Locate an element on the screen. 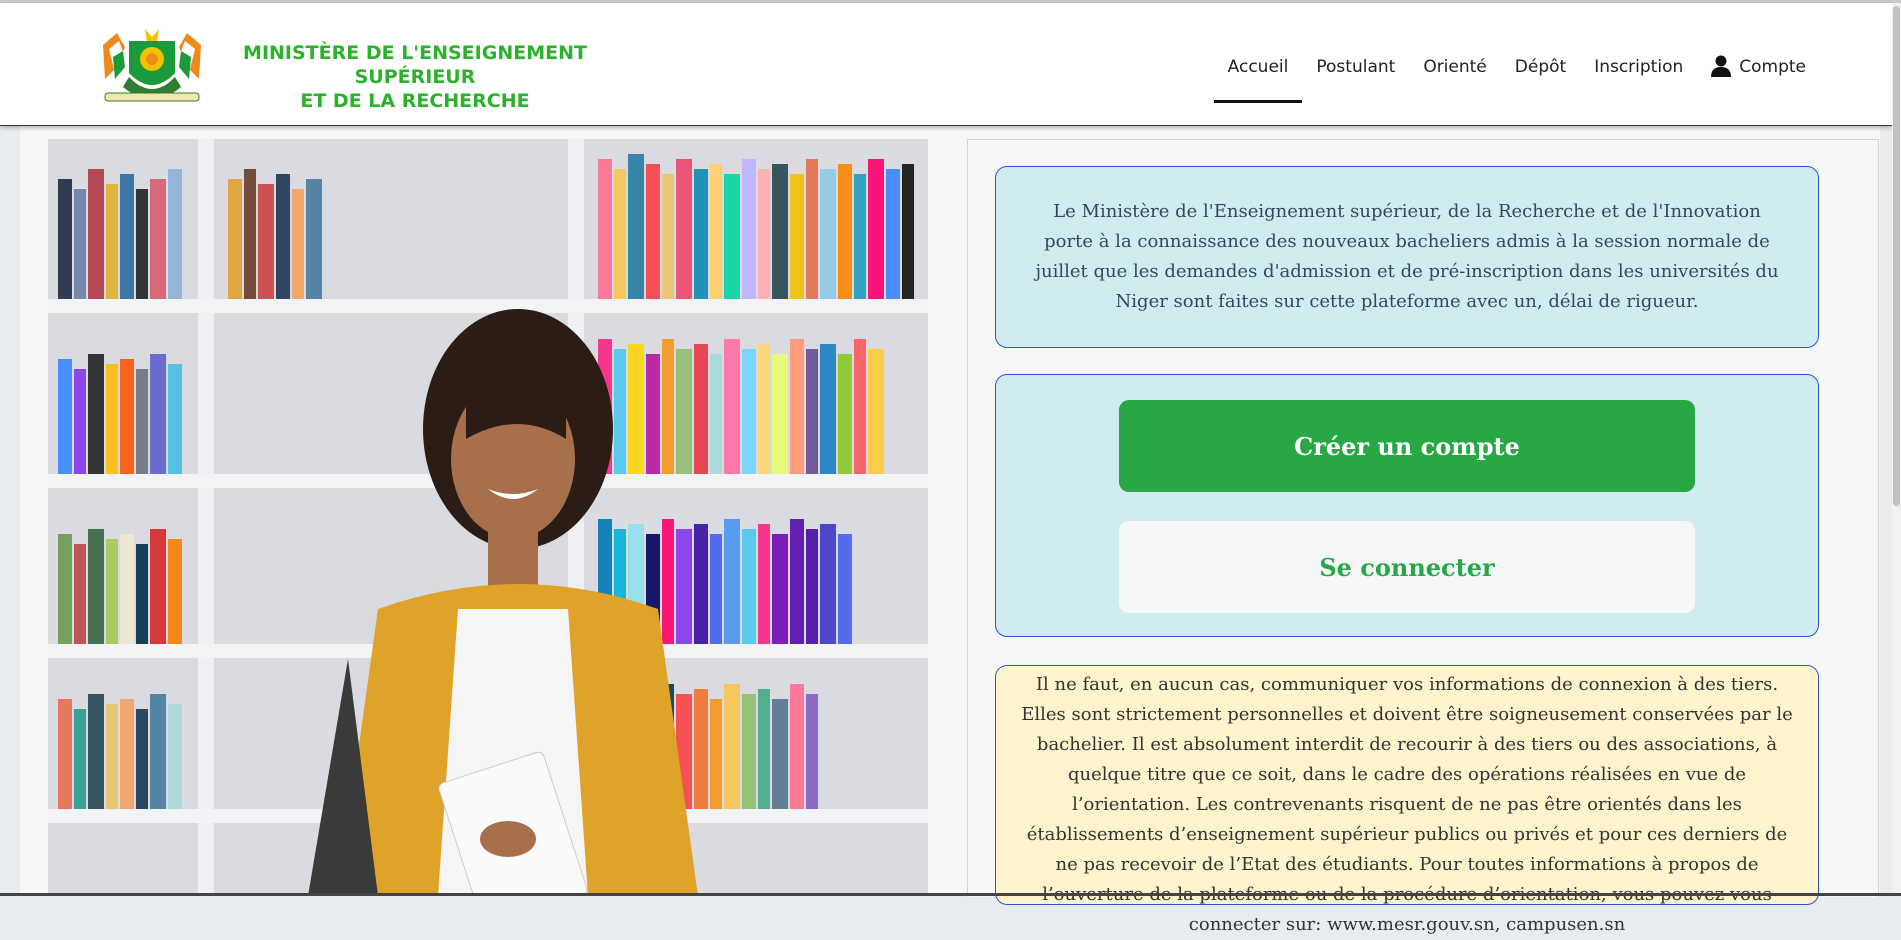  nav-item-compte: Compte is located at coordinates (1758, 72).